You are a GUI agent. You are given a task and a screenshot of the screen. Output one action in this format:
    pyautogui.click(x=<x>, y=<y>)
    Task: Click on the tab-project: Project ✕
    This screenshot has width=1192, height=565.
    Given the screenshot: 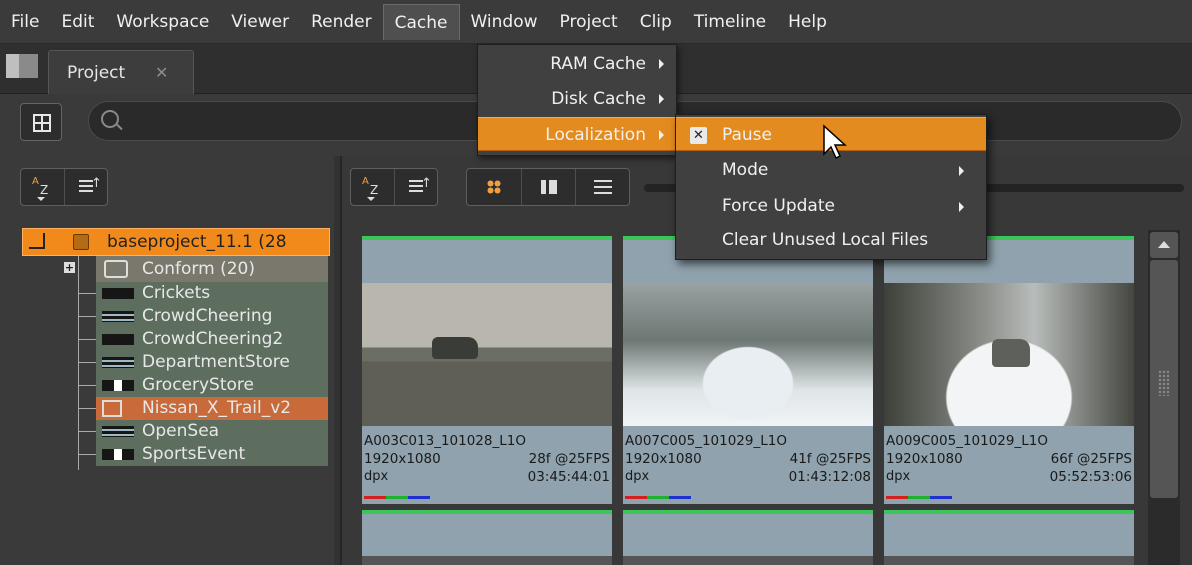 What is the action you would take?
    pyautogui.click(x=121, y=72)
    